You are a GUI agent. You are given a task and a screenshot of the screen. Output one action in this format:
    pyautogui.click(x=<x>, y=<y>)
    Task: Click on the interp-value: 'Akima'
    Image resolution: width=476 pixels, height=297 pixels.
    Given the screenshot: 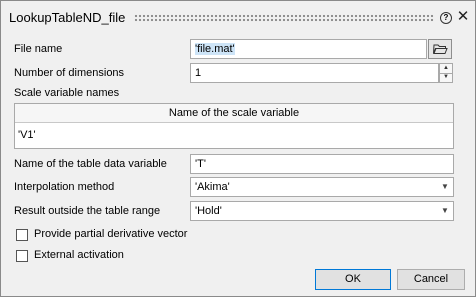 What is the action you would take?
    pyautogui.click(x=212, y=187)
    